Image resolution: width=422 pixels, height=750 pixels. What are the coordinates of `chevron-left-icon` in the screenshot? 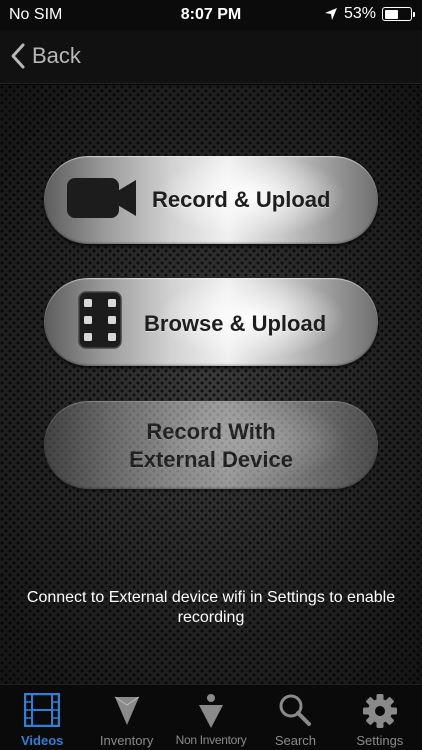 It's located at (18, 56).